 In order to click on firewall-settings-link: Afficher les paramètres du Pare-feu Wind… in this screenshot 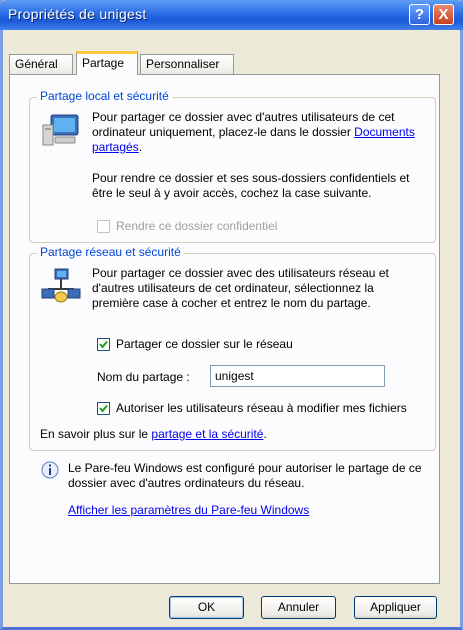, I will do `click(188, 510)`.